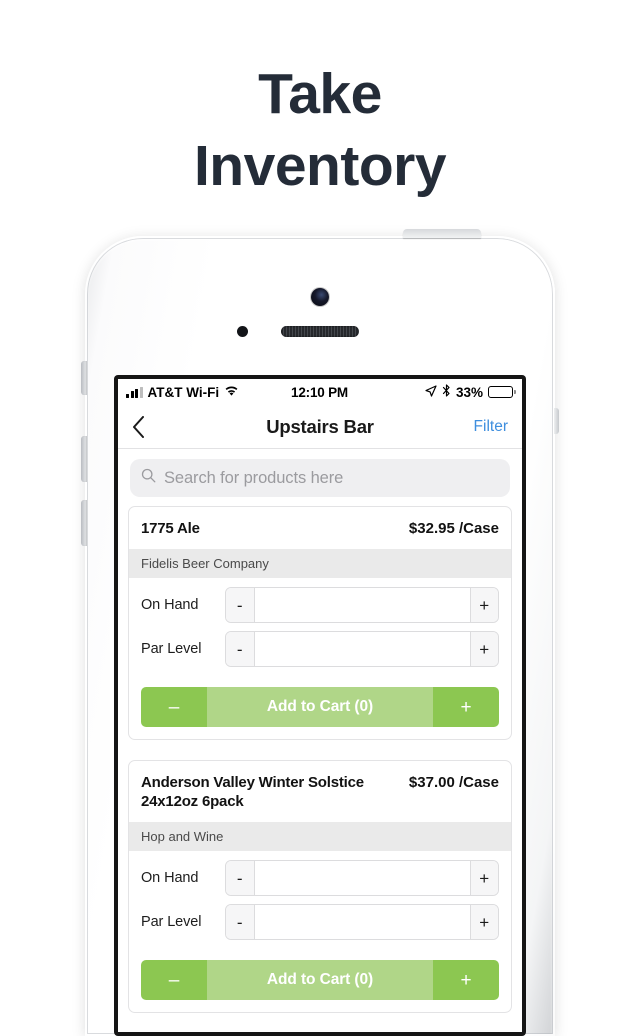  I want to click on status-bar: AT&T Wi-Fi 12:10 PM 33%, so click(320, 392).